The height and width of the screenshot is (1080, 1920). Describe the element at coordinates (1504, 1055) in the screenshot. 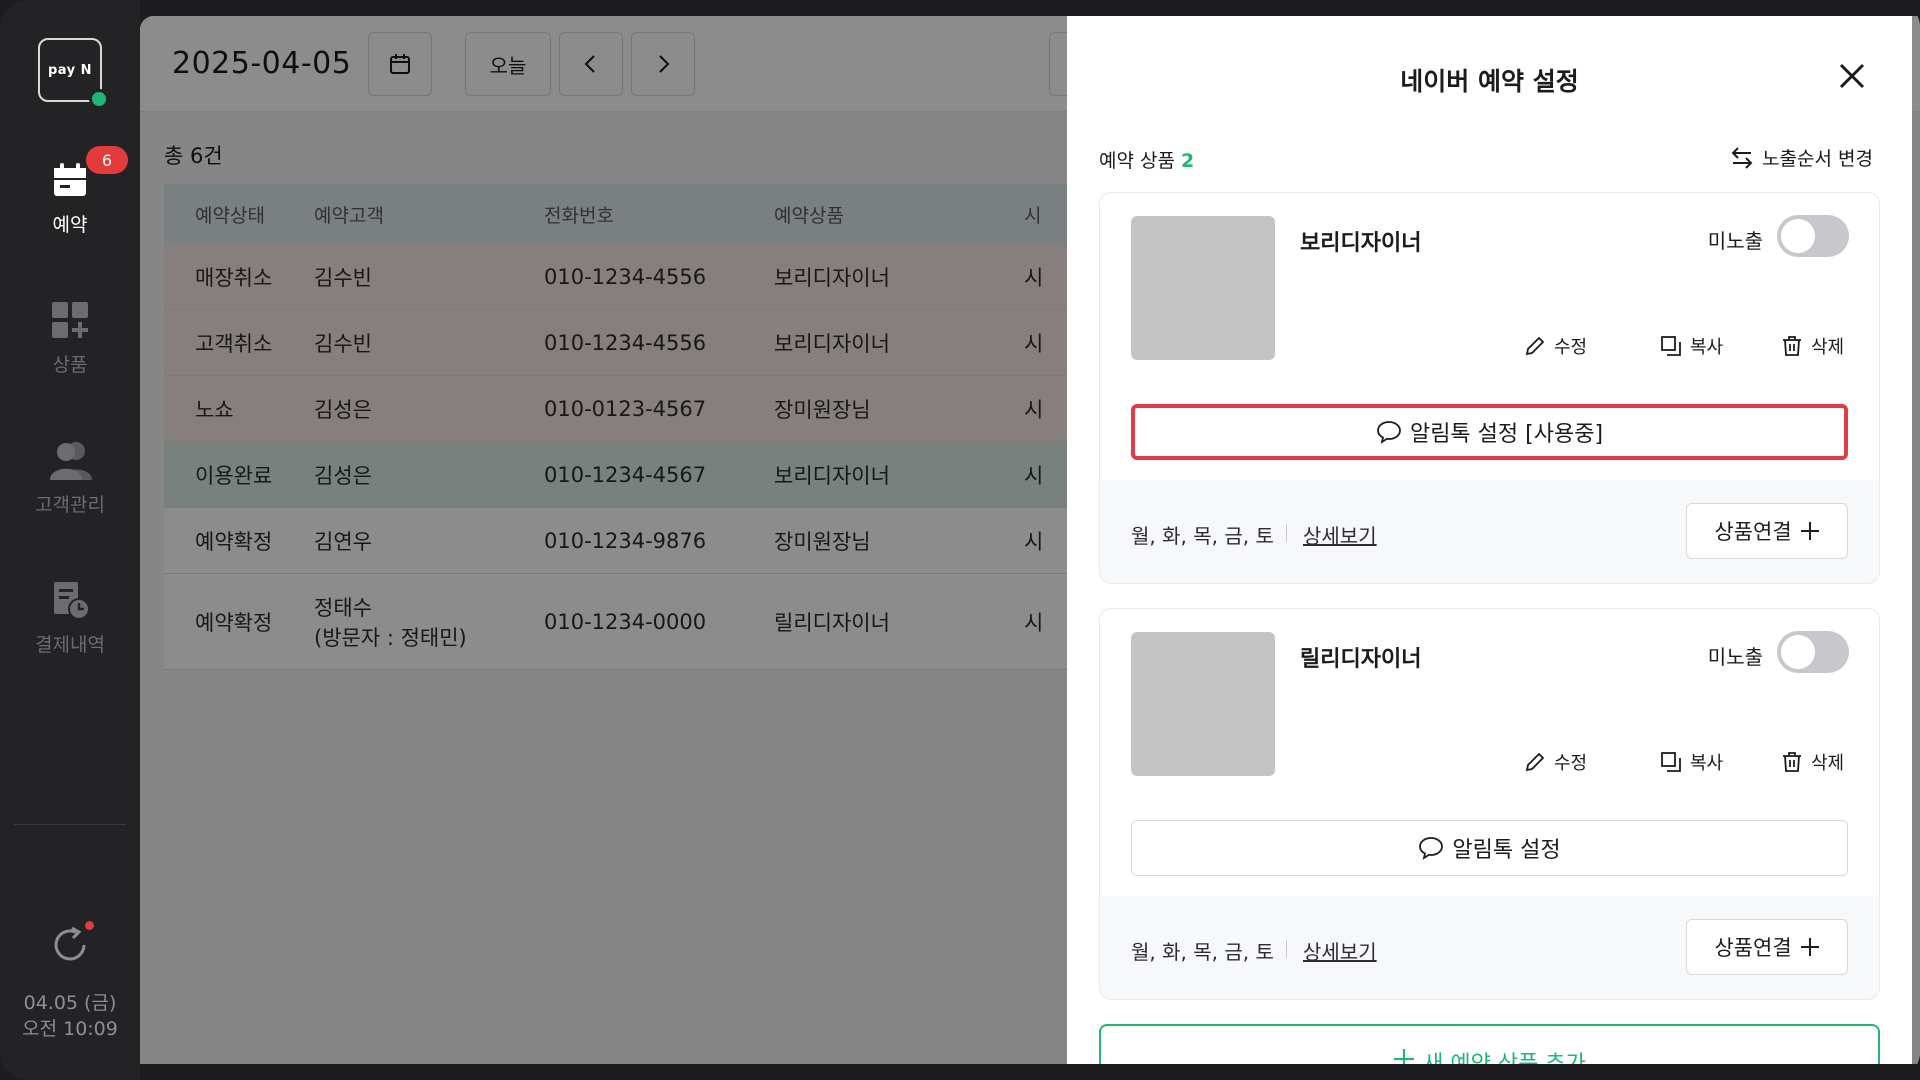

I see `add-product-label: 새 예약 상품 추가` at that location.